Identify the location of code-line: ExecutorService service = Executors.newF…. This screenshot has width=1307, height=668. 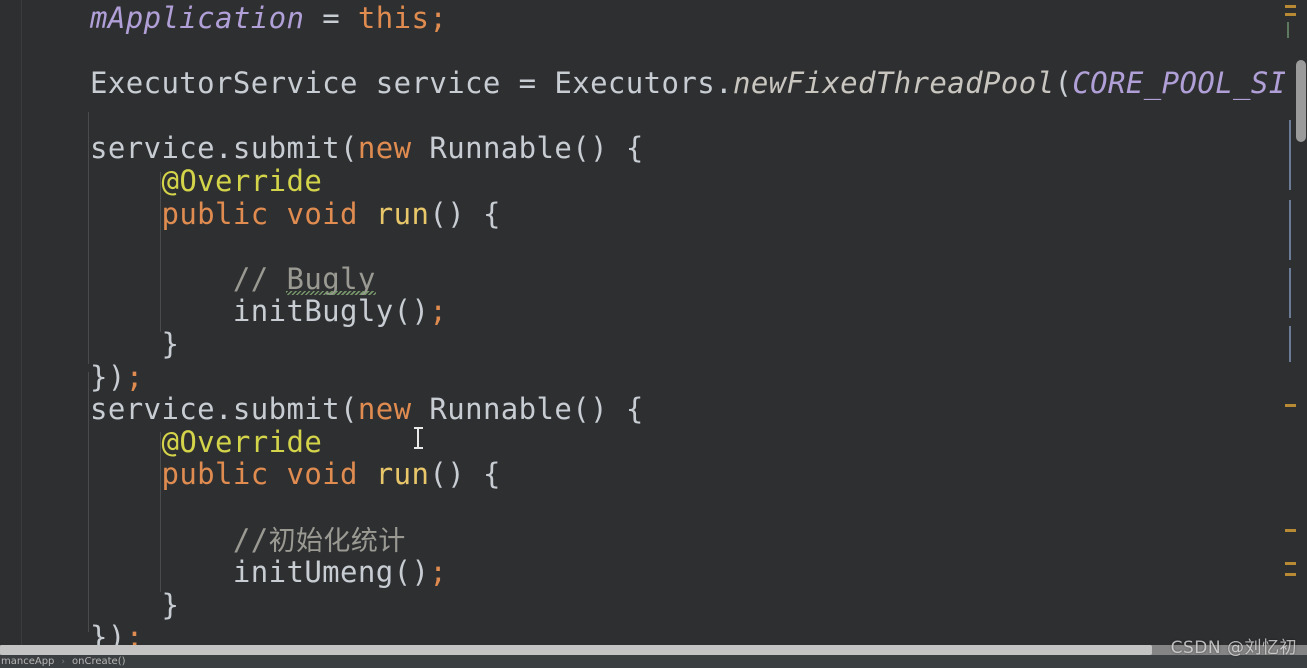
(688, 83).